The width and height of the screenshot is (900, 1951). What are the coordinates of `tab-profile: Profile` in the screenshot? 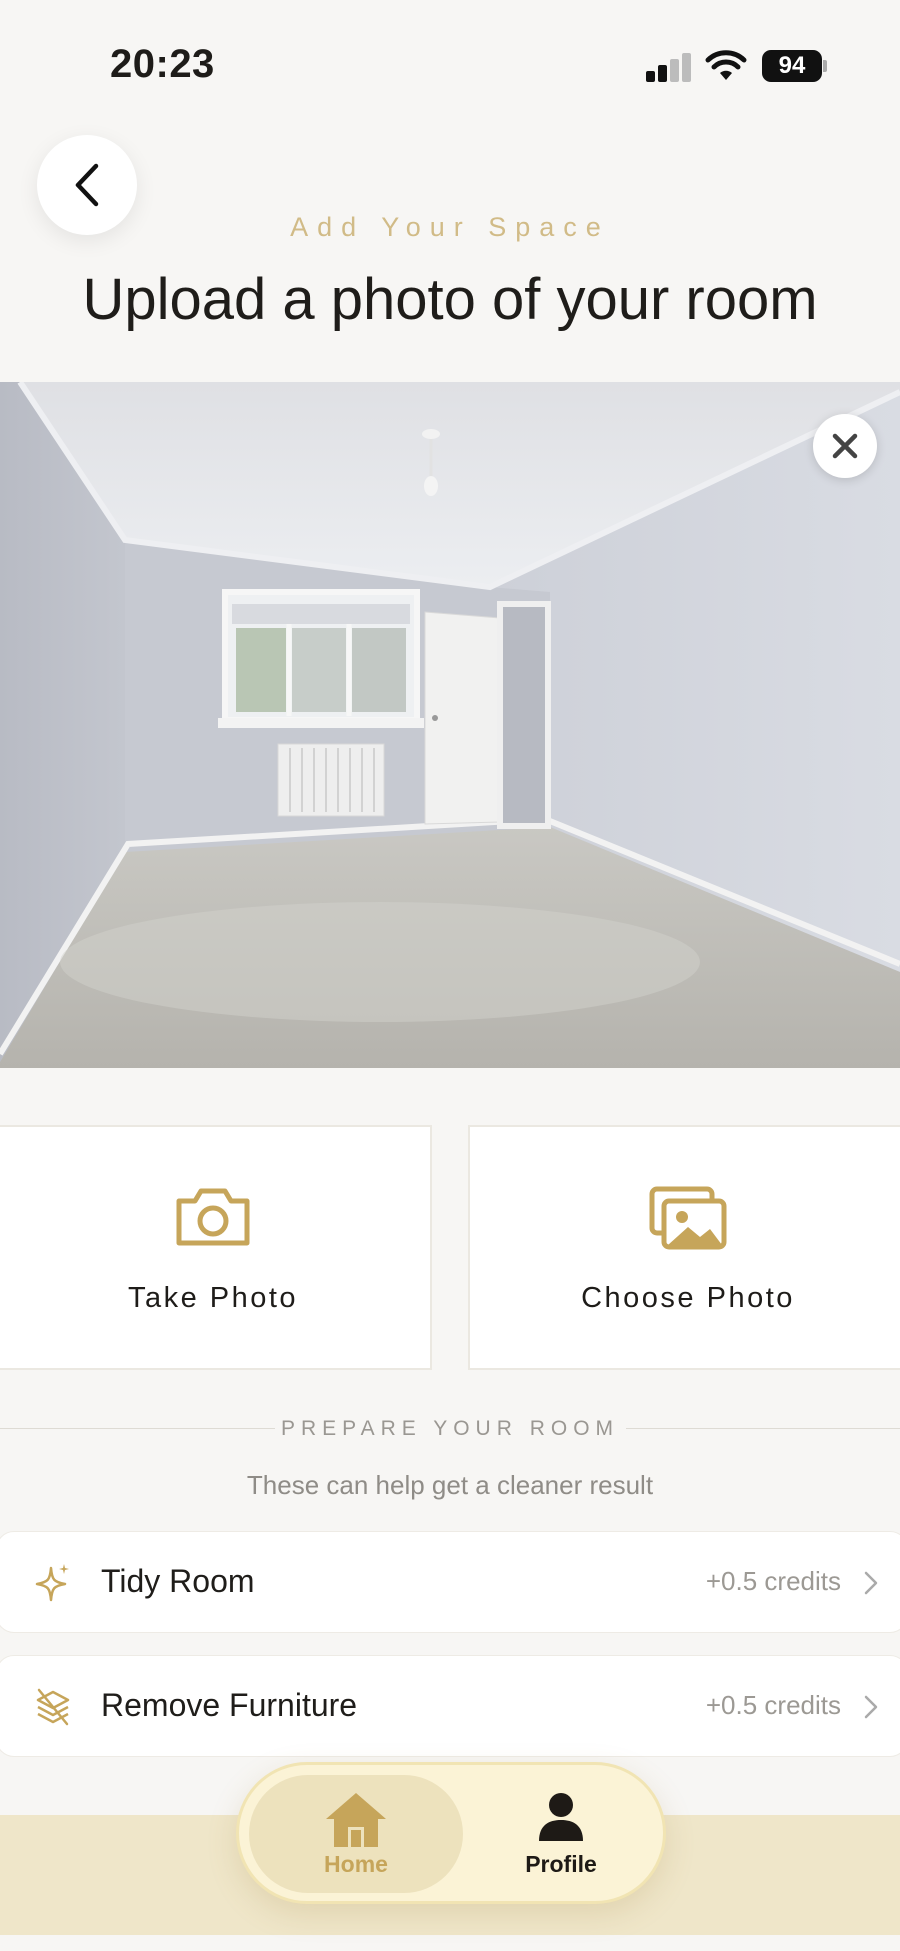 It's located at (561, 1833).